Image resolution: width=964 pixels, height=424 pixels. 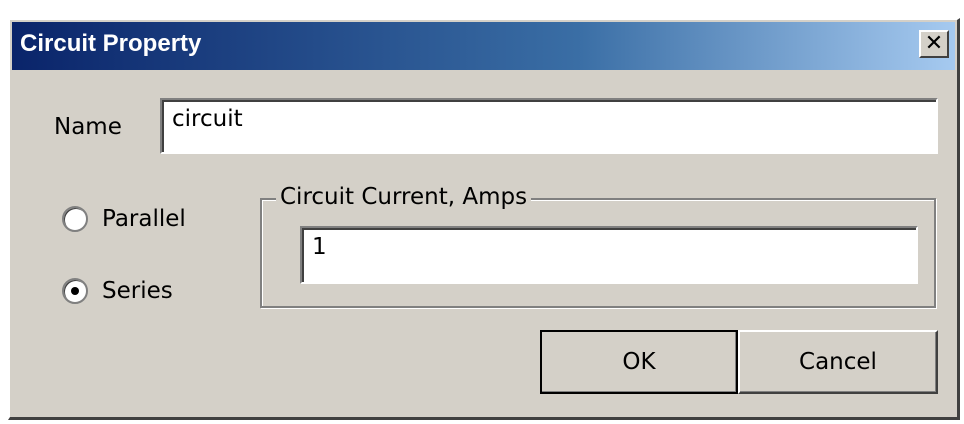 What do you see at coordinates (404, 197) in the screenshot?
I see `circuit-current-legend: Circuit Current, Amps` at bounding box center [404, 197].